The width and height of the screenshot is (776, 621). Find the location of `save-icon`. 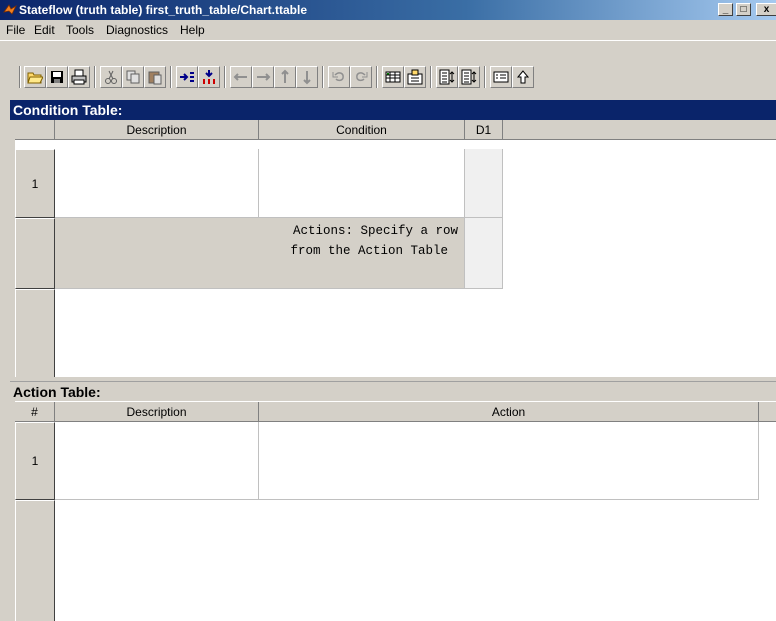

save-icon is located at coordinates (57, 77).